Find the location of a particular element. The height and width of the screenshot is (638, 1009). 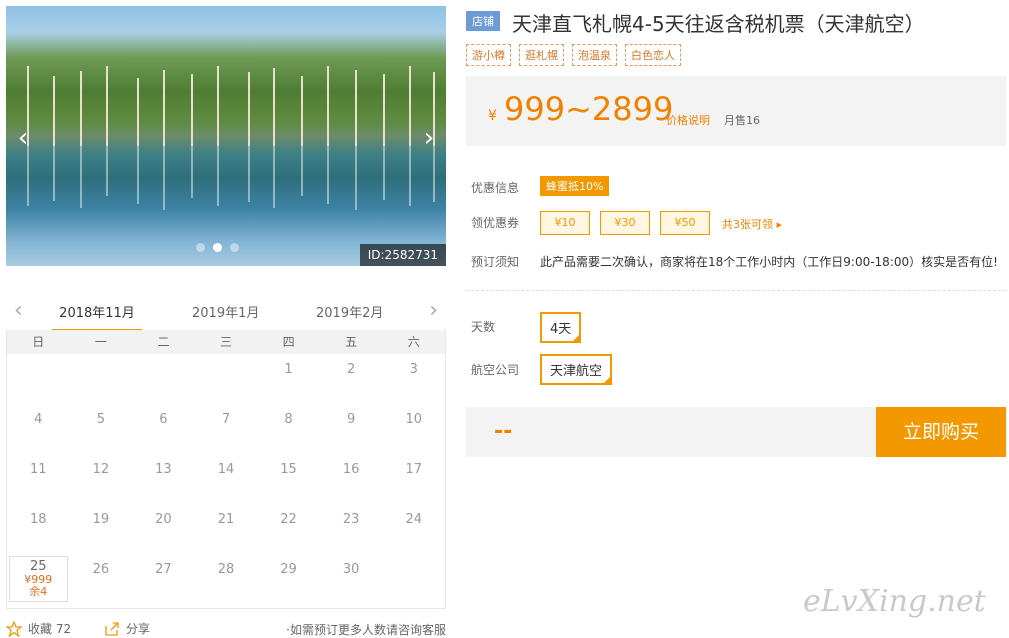

booking-notice-label: 预订须知 is located at coordinates (495, 262).